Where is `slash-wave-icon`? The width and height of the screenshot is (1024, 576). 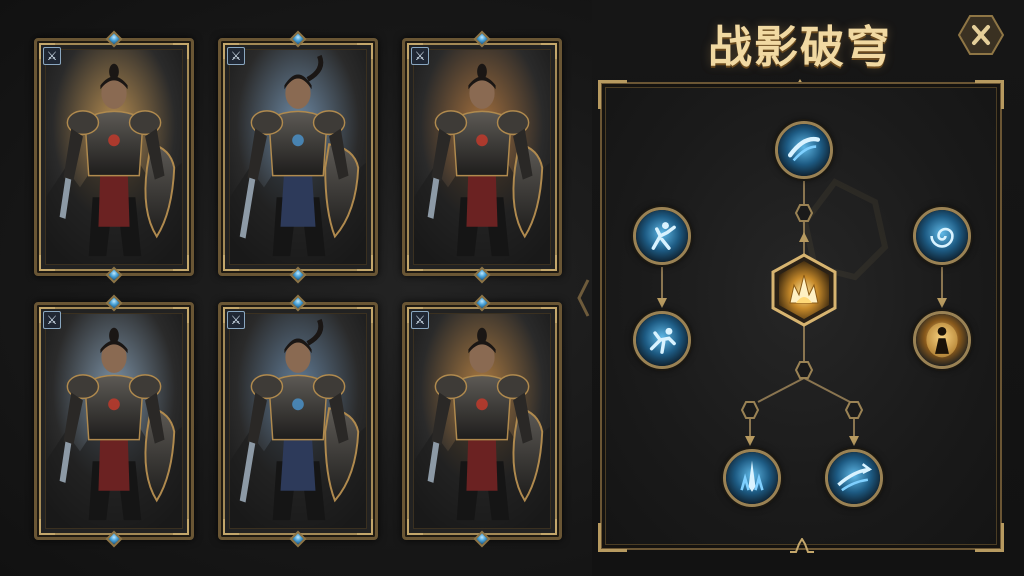 slash-wave-icon is located at coordinates (804, 150).